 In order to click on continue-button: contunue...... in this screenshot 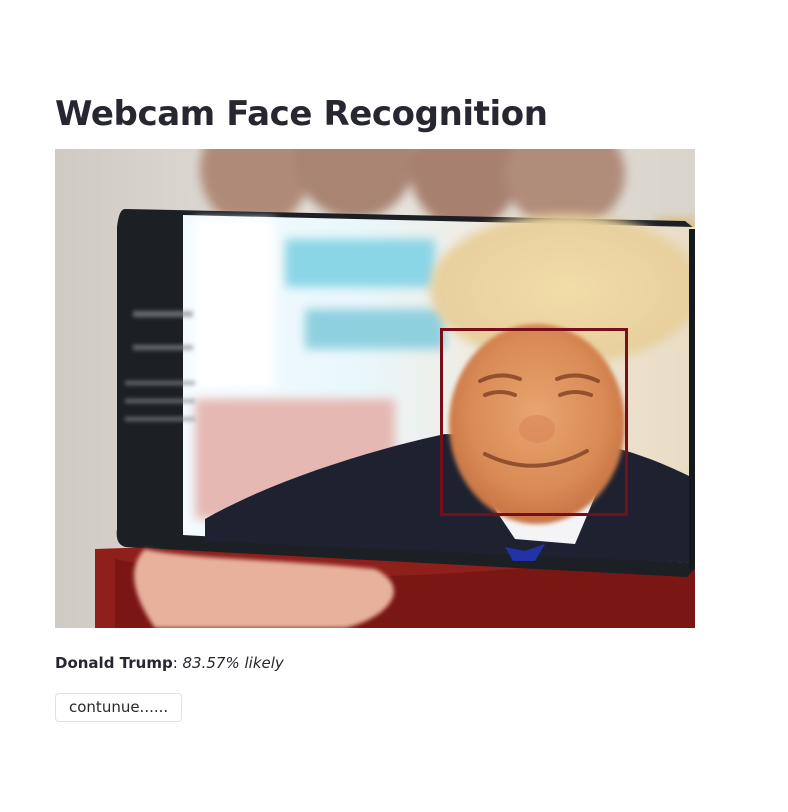, I will do `click(119, 707)`.